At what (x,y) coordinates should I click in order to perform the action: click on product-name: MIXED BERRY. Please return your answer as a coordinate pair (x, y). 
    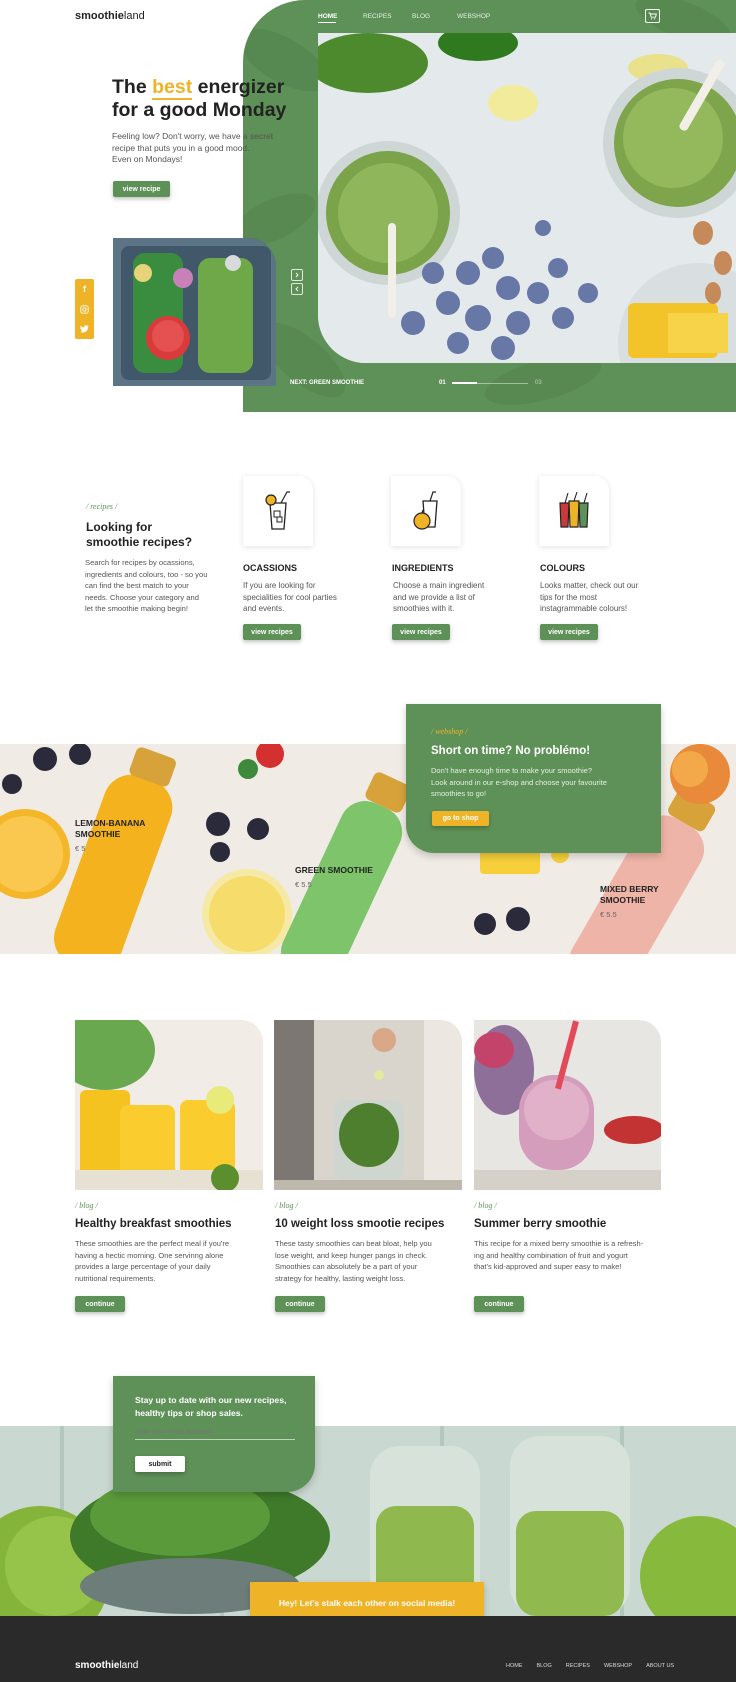
    Looking at the image, I should click on (629, 889).